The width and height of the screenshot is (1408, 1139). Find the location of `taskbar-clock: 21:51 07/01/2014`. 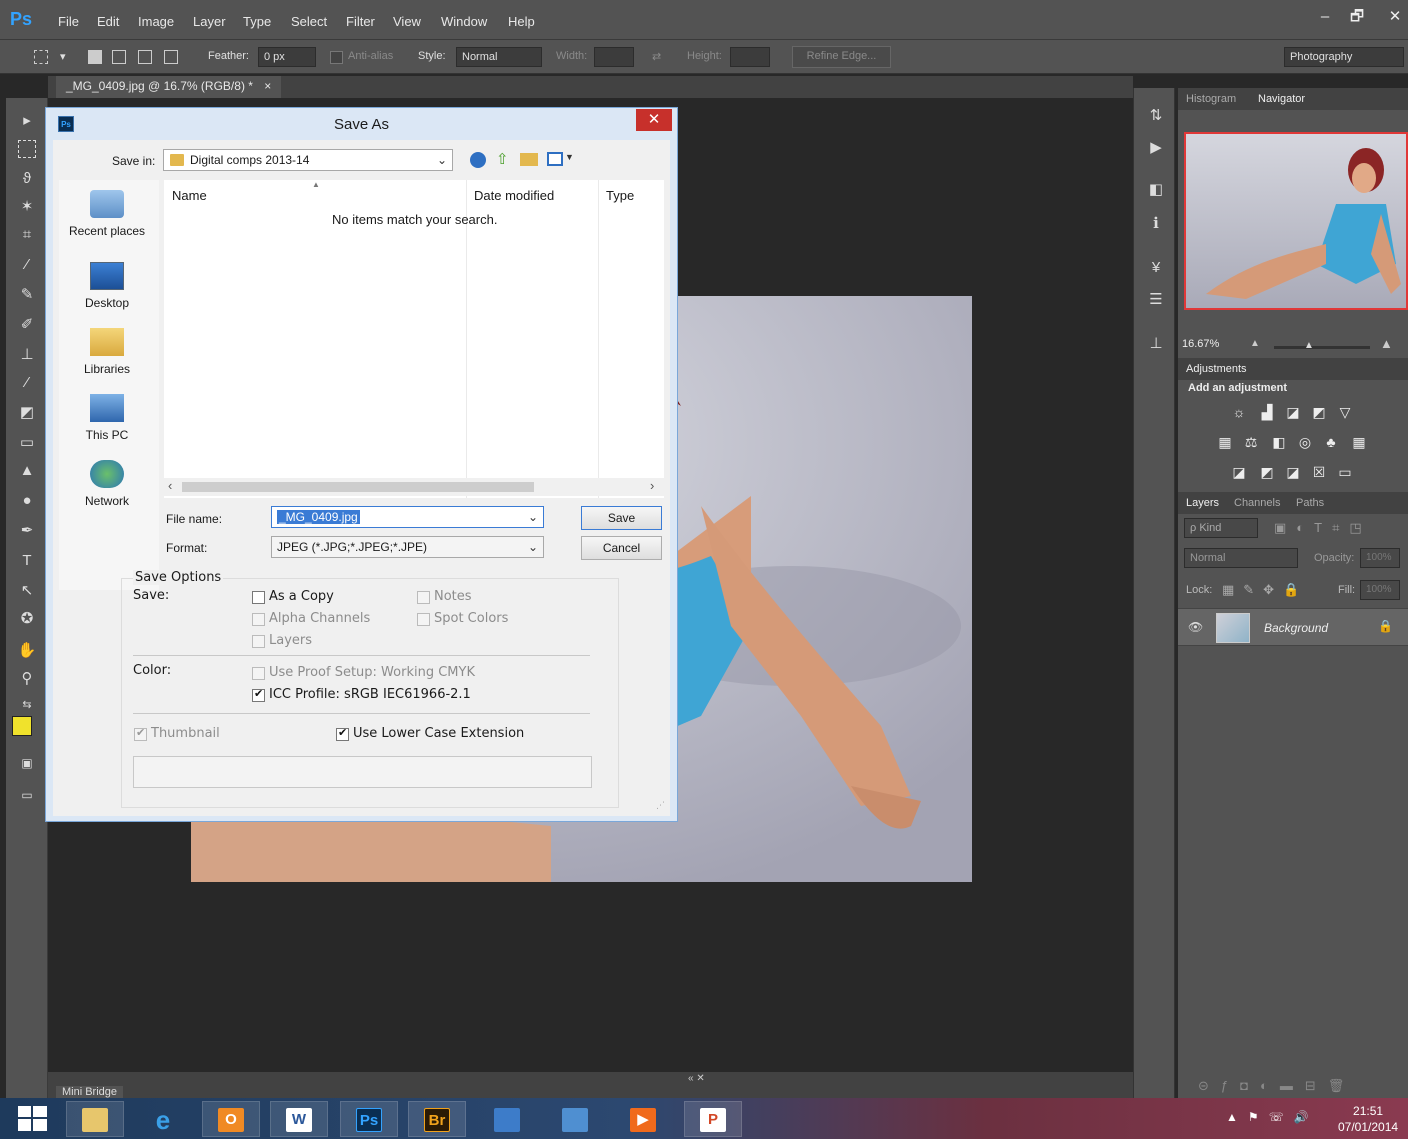

taskbar-clock: 21:51 07/01/2014 is located at coordinates (1368, 1119).